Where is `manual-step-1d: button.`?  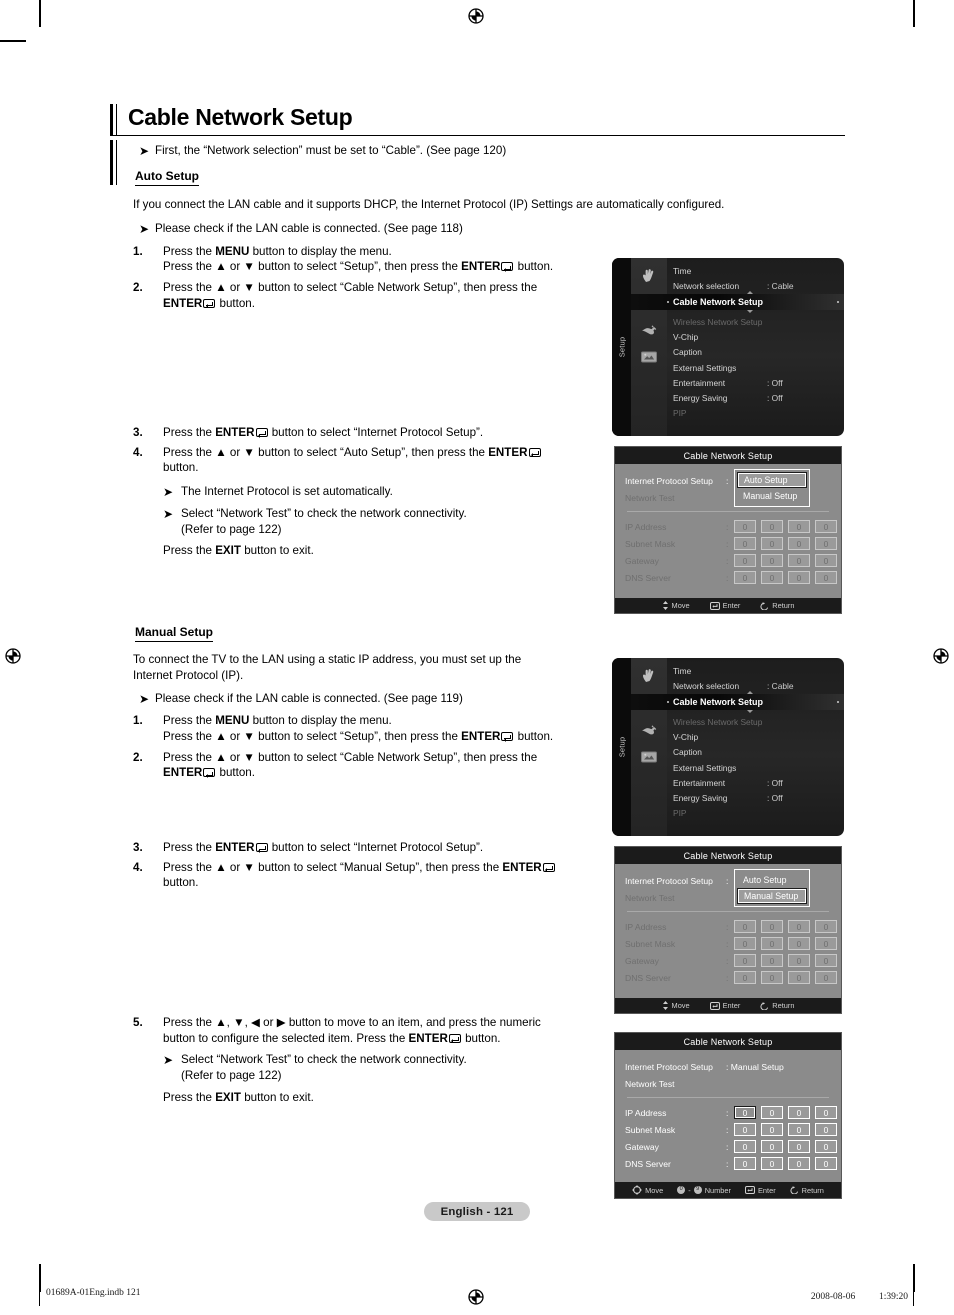
manual-step-1d: button. is located at coordinates (534, 737).